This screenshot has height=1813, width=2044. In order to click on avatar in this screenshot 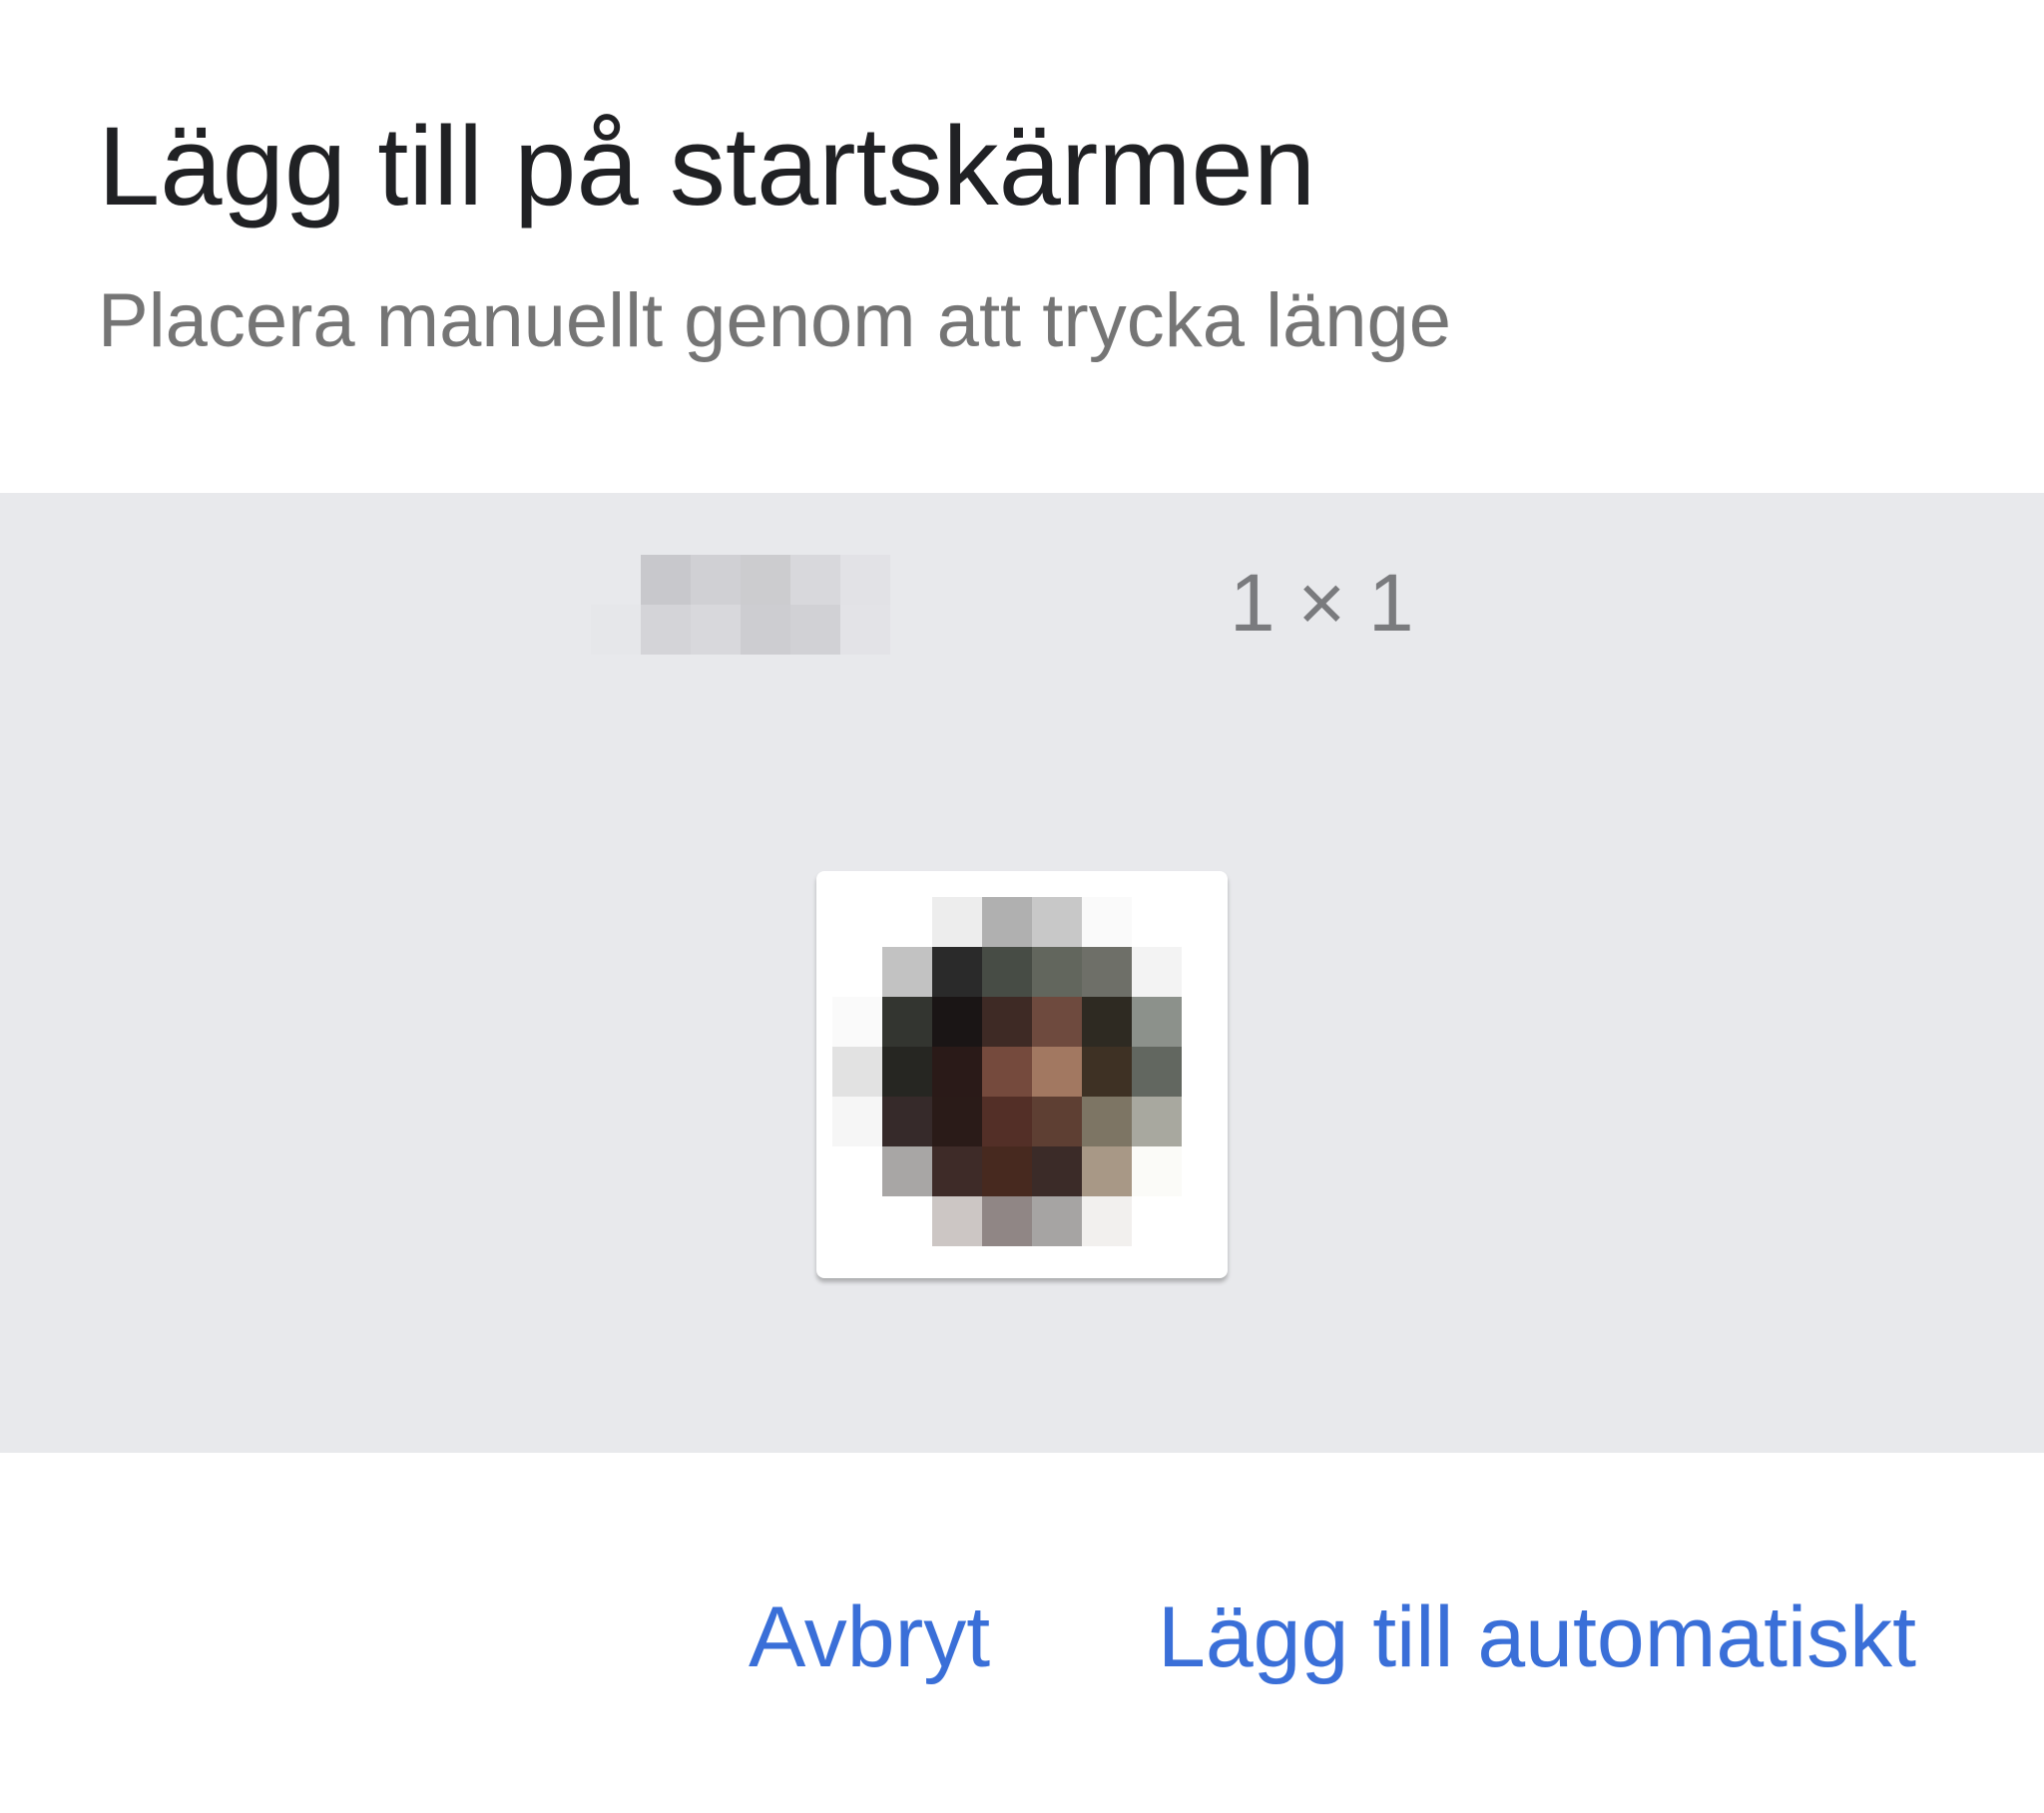, I will do `click(1007, 1071)`.